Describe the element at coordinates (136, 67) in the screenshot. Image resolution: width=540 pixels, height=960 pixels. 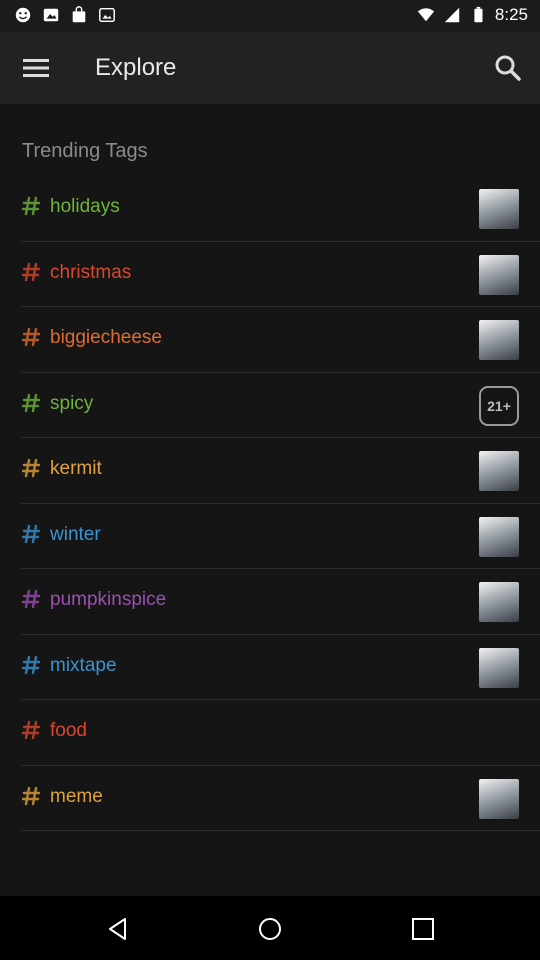
I see `page-title: Explore` at that location.